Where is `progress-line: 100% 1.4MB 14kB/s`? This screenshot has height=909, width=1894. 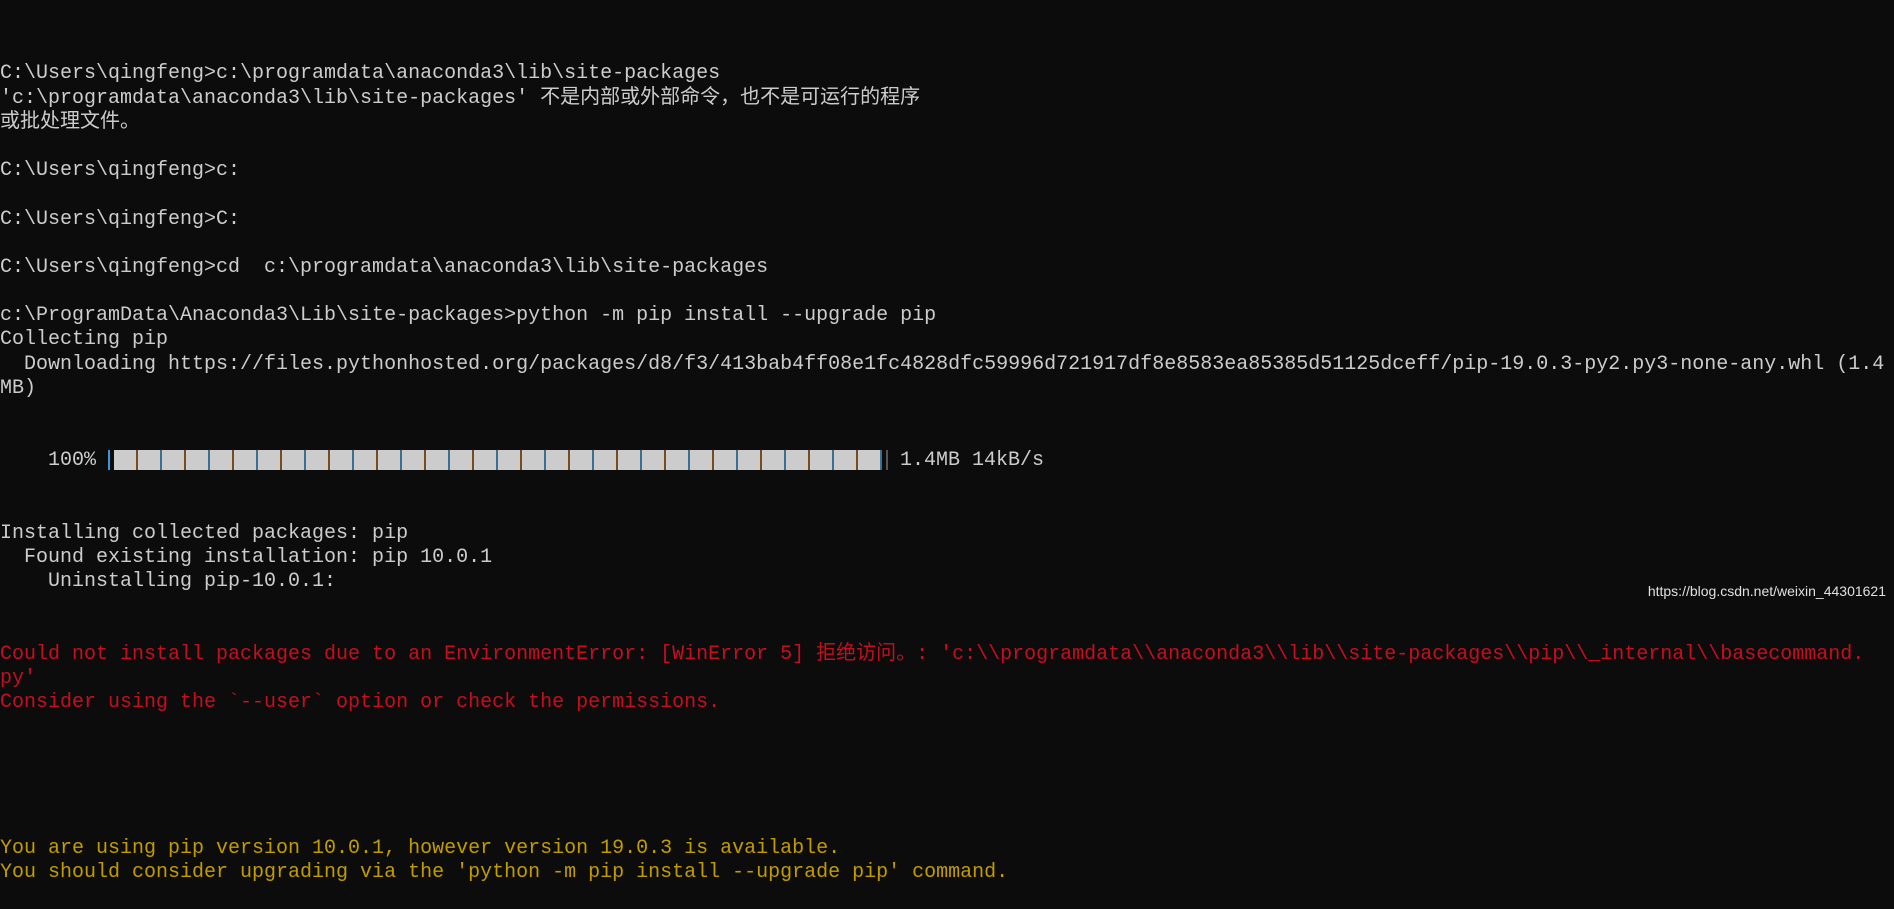 progress-line: 100% 1.4MB 14kB/s is located at coordinates (947, 461).